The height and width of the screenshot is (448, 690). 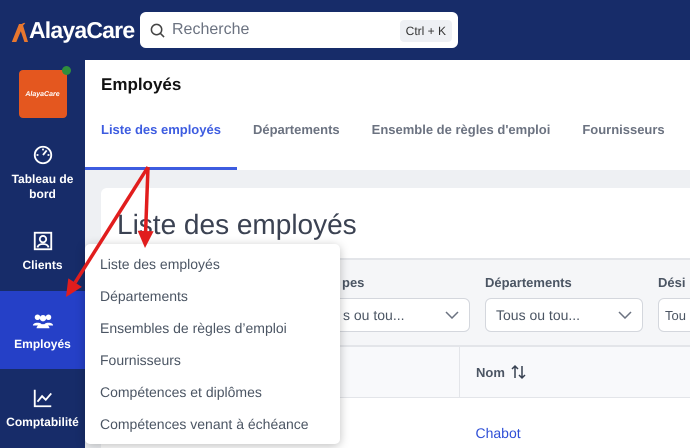 I want to click on column-header: Nom, so click(x=490, y=372).